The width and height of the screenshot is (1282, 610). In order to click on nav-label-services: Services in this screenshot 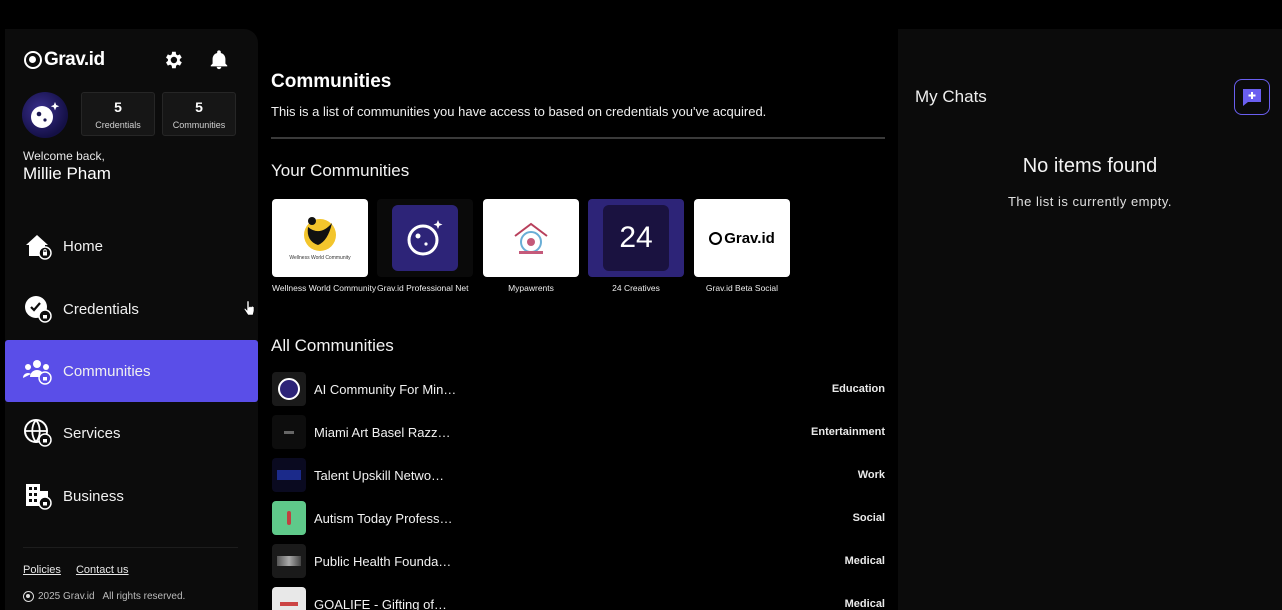, I will do `click(92, 433)`.